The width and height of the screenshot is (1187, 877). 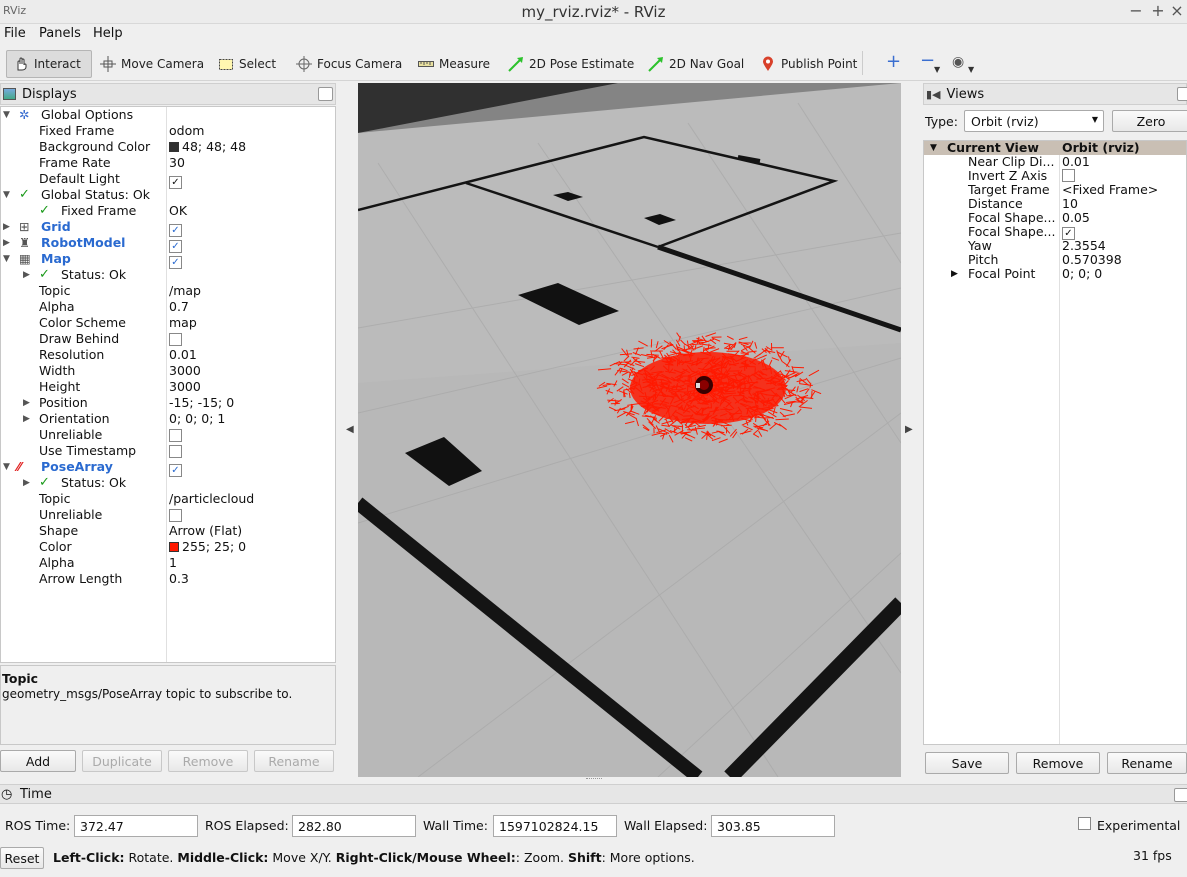 I want to click on tree-row-global-options: ▼ ✲ Global Options, so click(x=168, y=115).